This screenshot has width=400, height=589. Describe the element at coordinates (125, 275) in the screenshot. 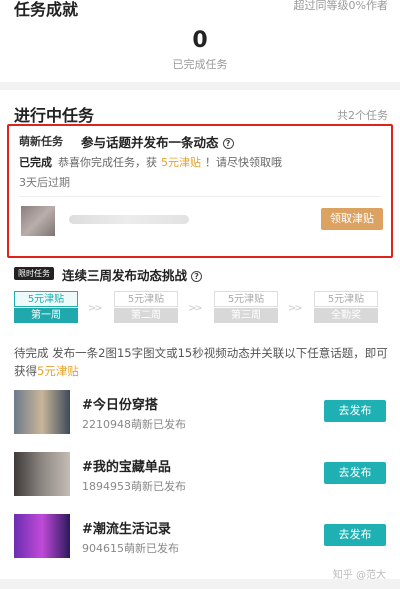

I see `limited-task-name-text: 连续三周发布动态挑战` at that location.